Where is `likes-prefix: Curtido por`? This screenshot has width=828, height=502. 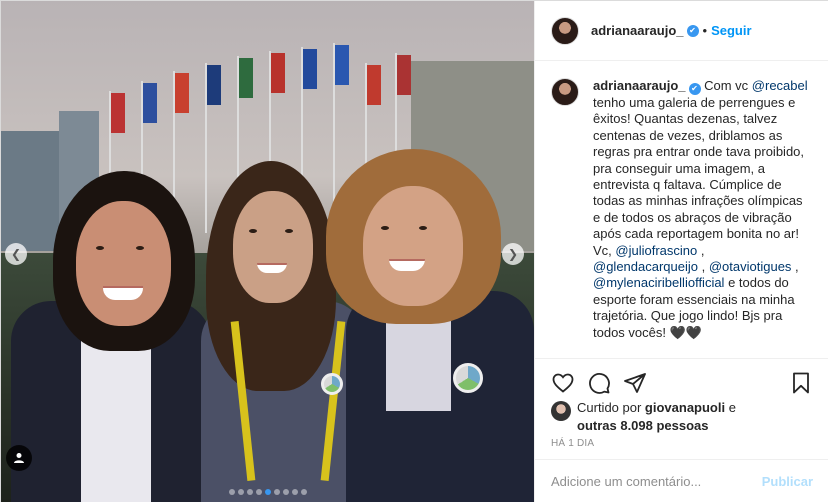 likes-prefix: Curtido por is located at coordinates (611, 407).